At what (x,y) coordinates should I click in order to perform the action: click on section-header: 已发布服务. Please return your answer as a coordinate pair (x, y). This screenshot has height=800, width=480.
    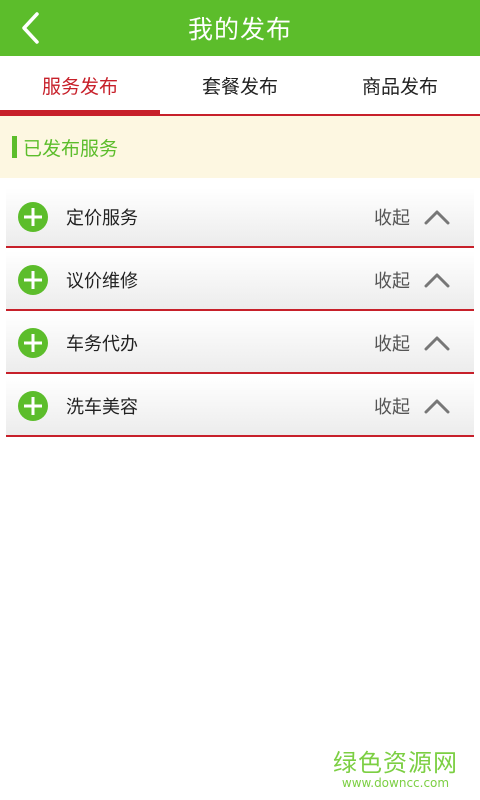
    Looking at the image, I should click on (240, 147).